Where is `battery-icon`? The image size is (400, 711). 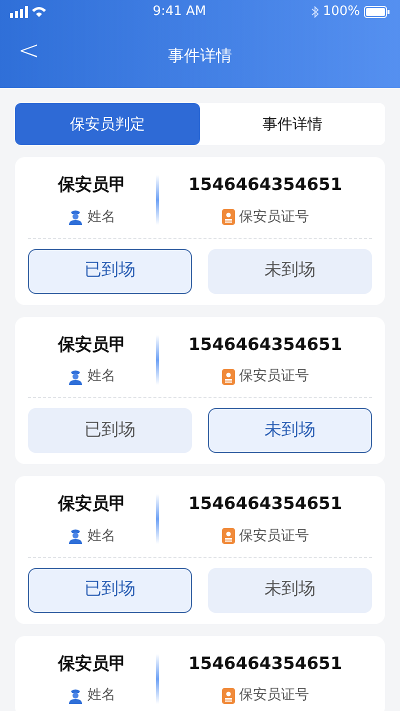
battery-icon is located at coordinates (377, 12).